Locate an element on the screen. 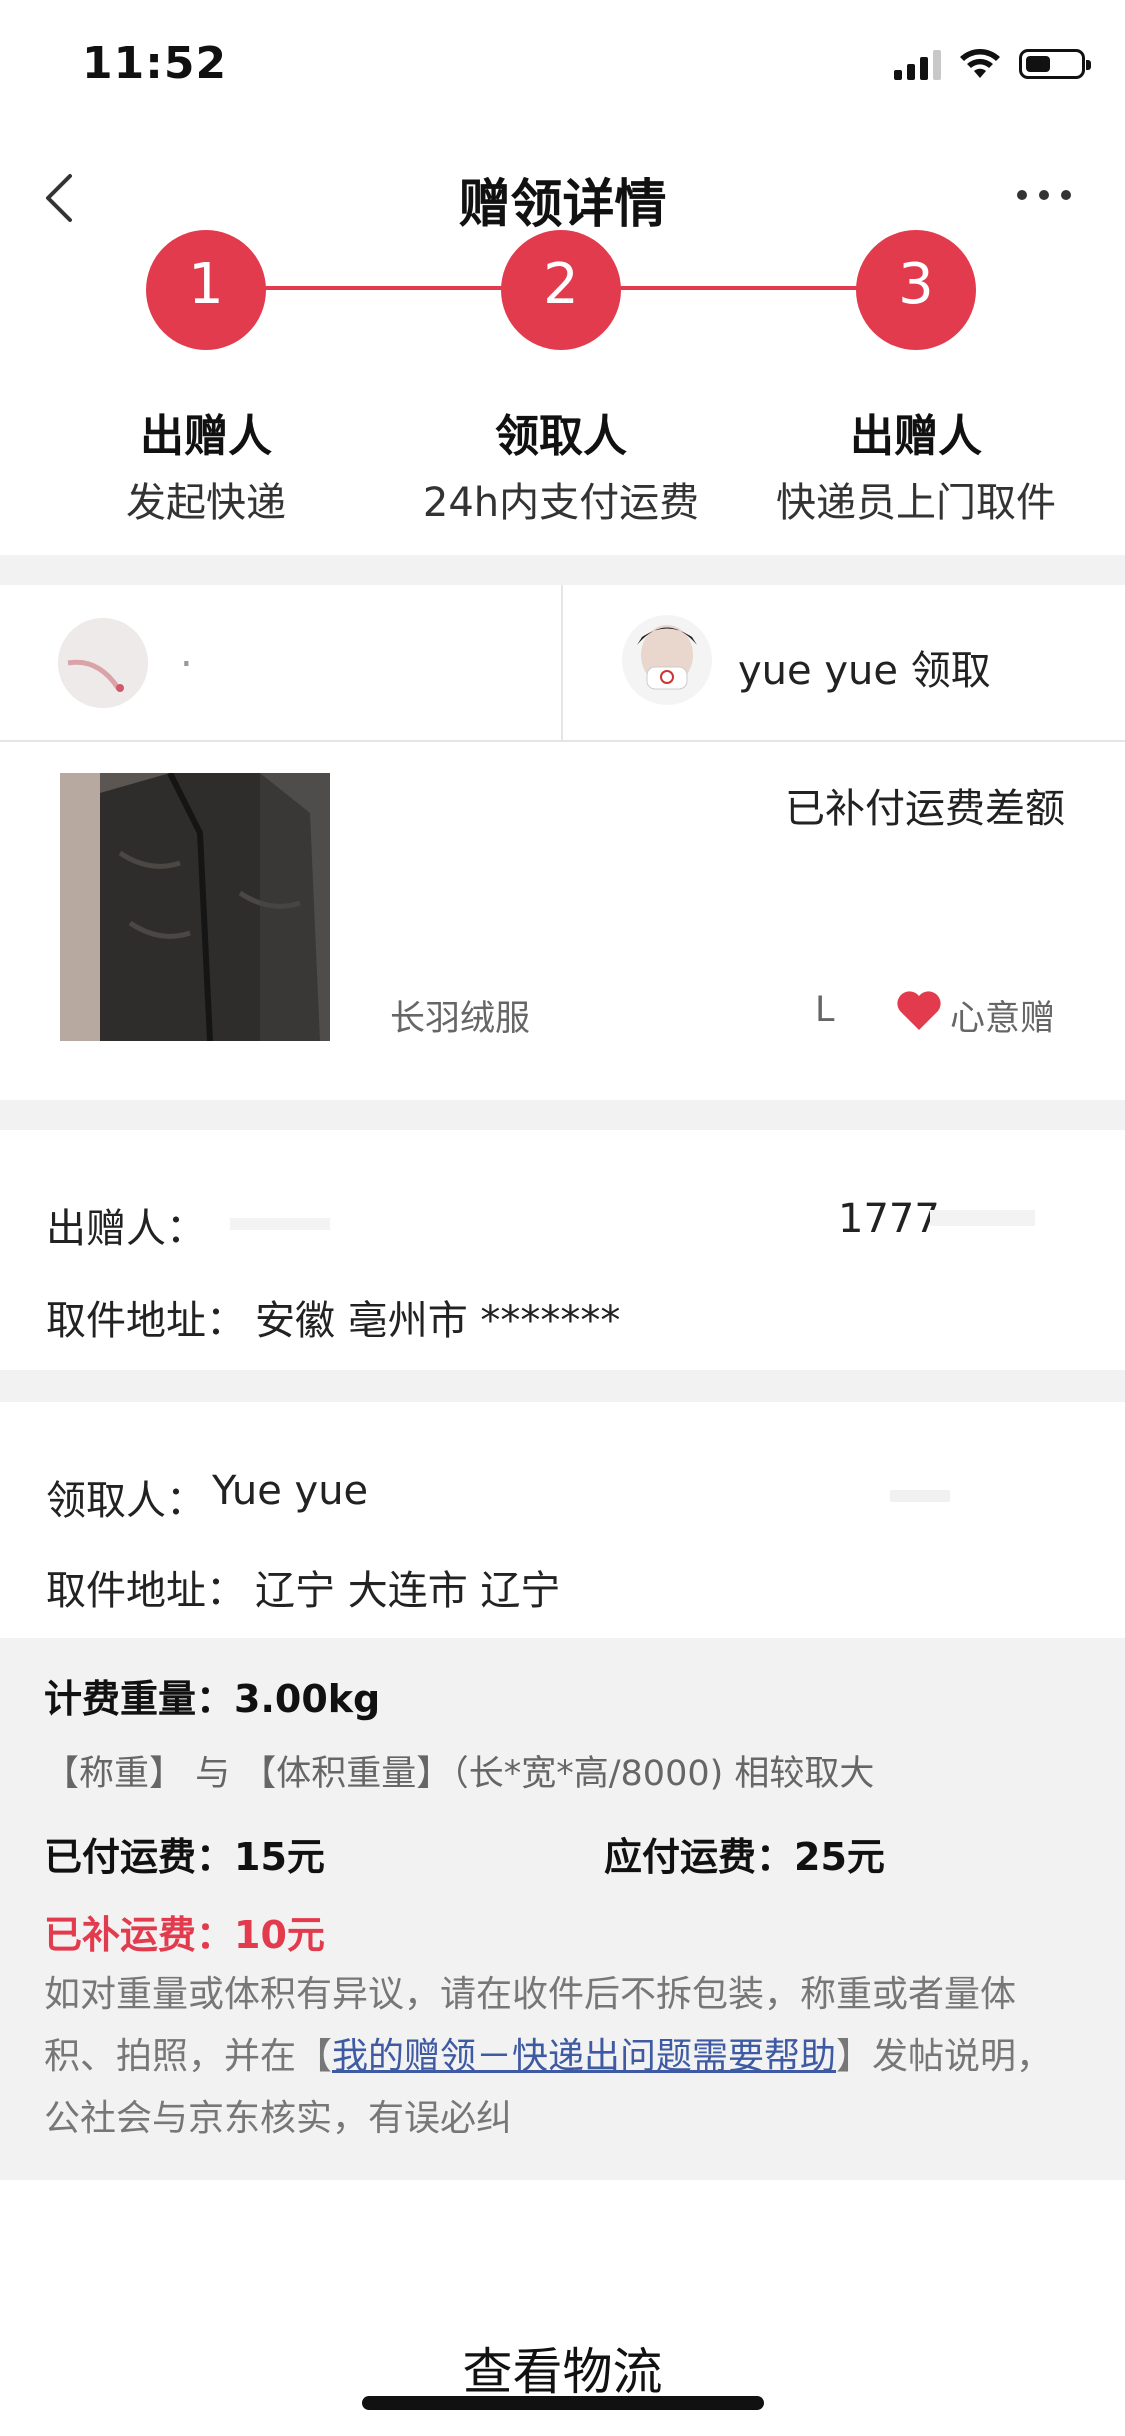 The image size is (1125, 2436). receiver-label: yue yue 领取 is located at coordinates (864, 671).